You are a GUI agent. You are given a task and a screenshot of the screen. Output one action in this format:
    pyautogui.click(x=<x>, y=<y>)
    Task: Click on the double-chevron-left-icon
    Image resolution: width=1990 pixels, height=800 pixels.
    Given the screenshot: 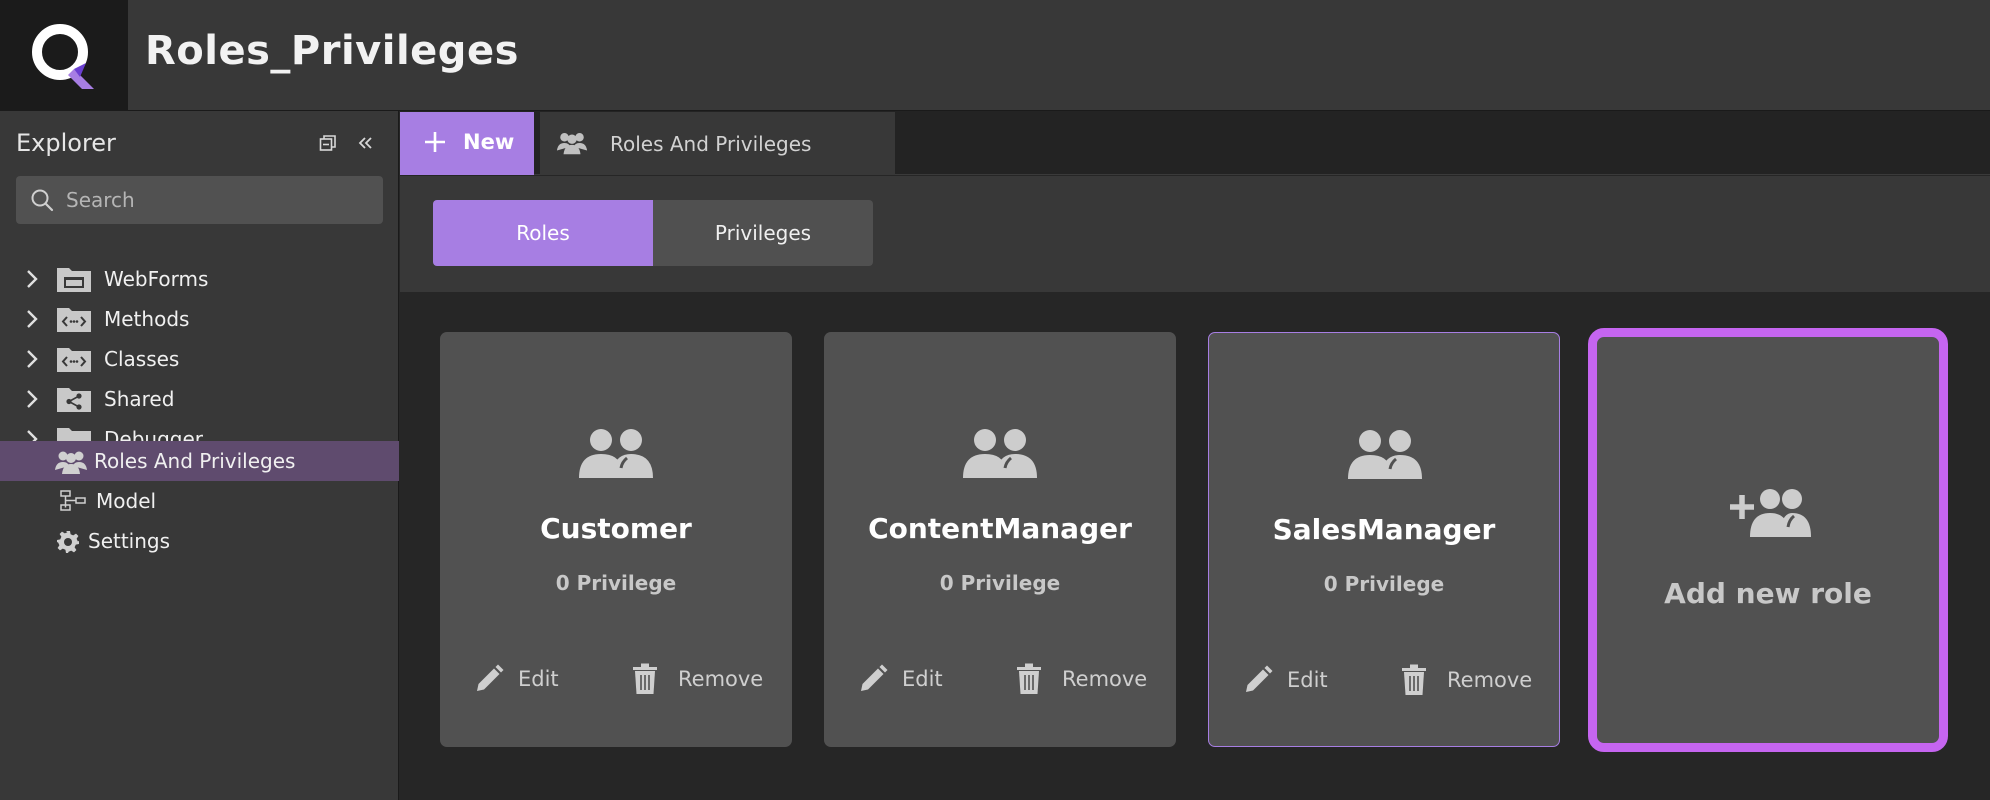 What is the action you would take?
    pyautogui.click(x=365, y=143)
    